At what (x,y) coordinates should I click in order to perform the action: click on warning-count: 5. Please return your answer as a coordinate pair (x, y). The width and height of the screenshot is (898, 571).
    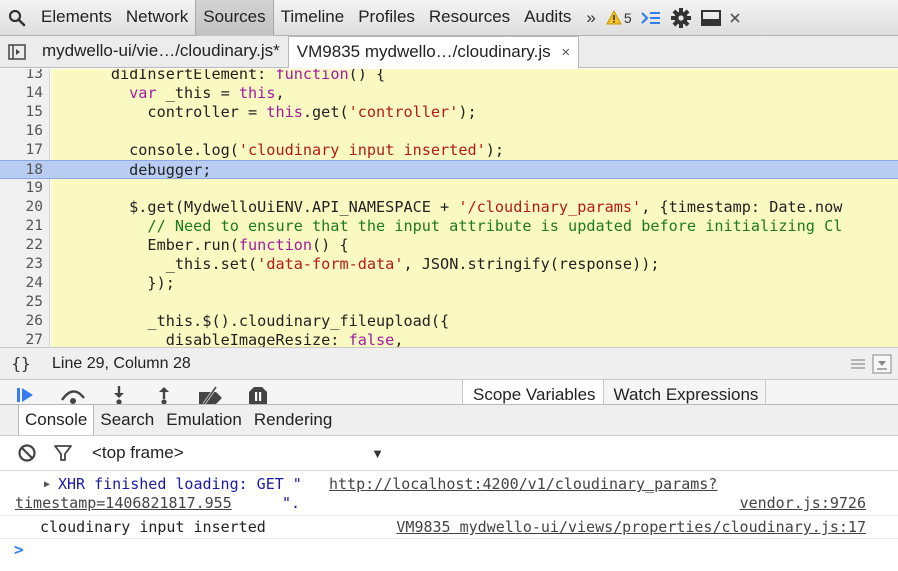
    Looking at the image, I should click on (627, 17).